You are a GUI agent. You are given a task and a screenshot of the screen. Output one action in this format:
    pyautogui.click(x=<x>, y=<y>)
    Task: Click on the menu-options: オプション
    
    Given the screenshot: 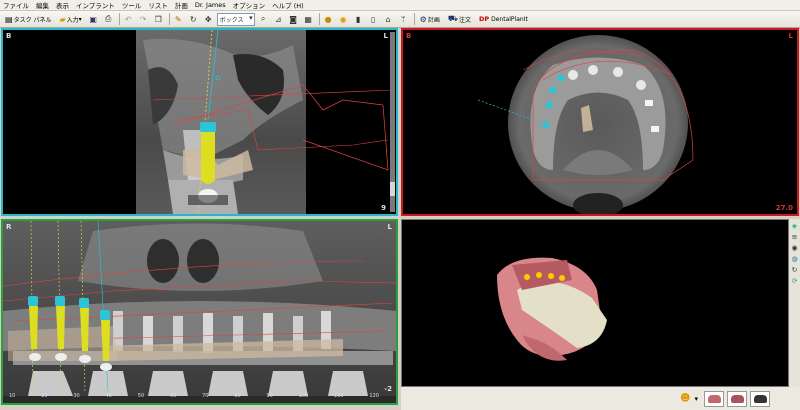 What is the action you would take?
    pyautogui.click(x=249, y=5)
    